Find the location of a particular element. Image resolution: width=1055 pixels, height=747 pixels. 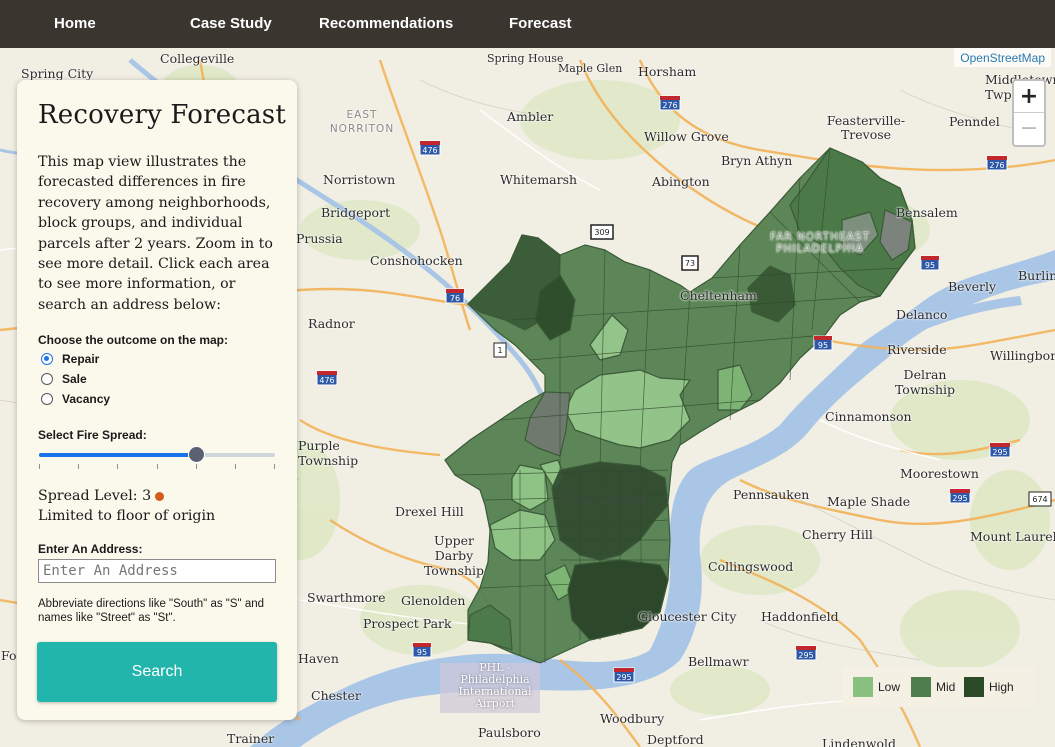

place-label: Willow Grove is located at coordinates (686, 136).